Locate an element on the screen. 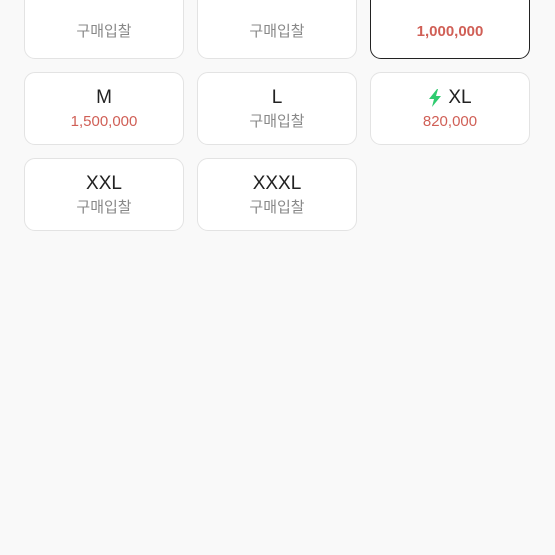 The image size is (555, 555). size-price: 820,000 is located at coordinates (450, 121).